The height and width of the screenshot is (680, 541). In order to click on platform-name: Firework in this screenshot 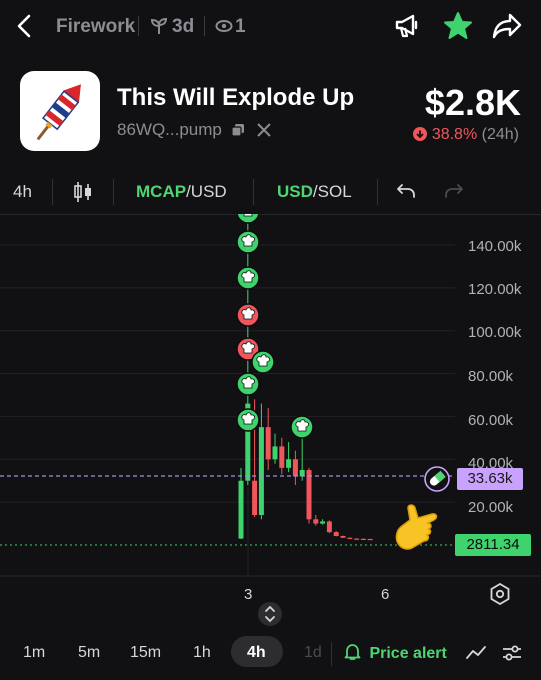, I will do `click(96, 26)`.